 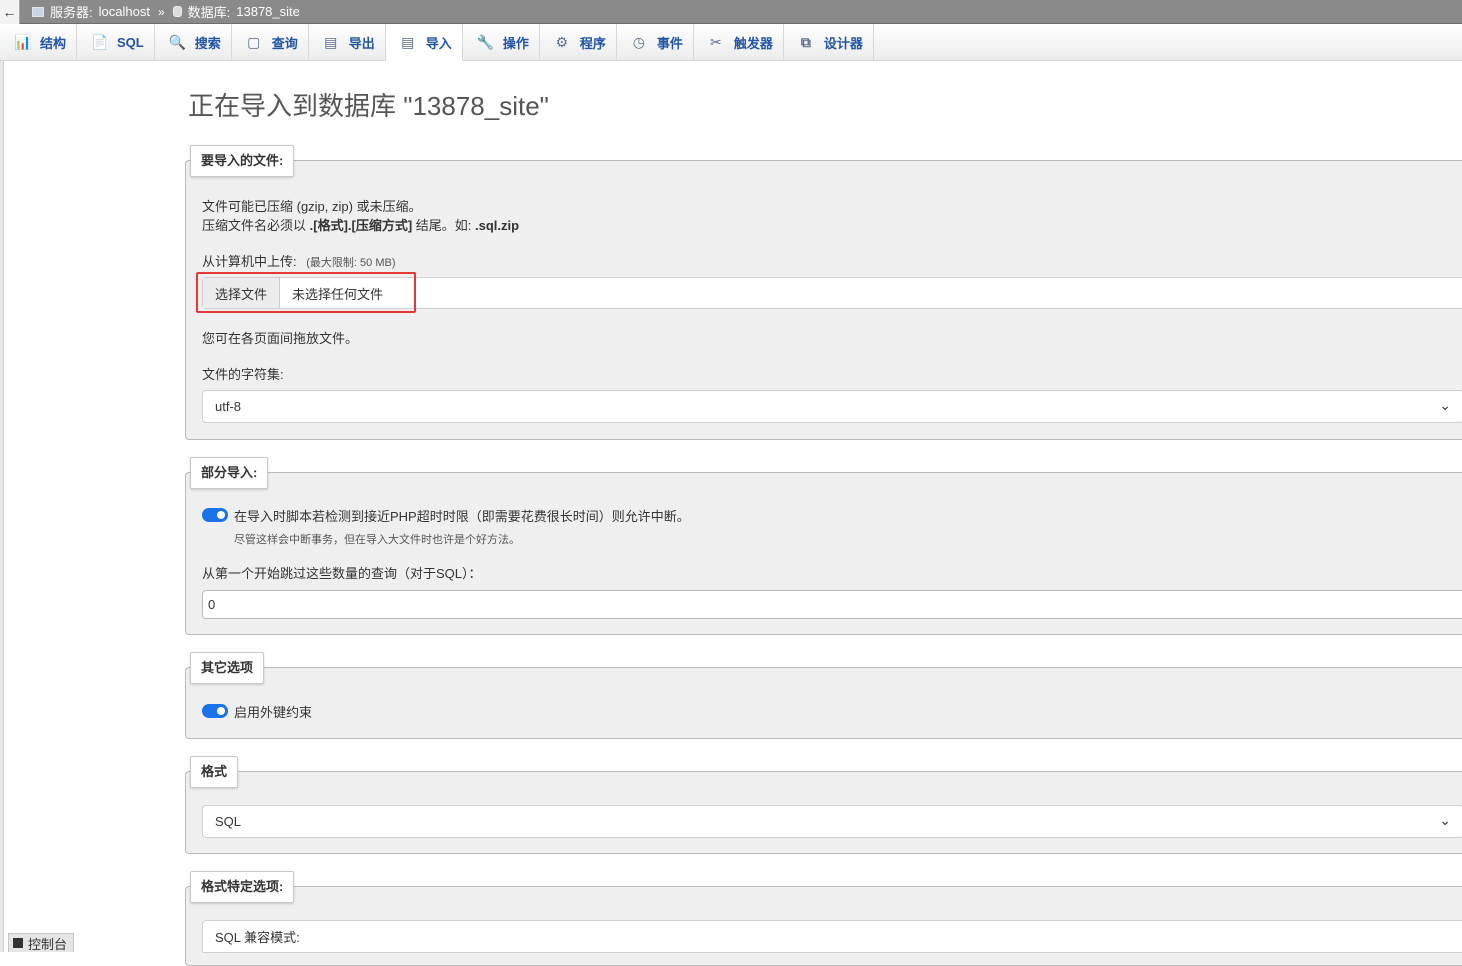 I want to click on allow-interrupt-note: 尽管这样会中断事务，但在导入大文件时也许是个好方法。, so click(x=377, y=540).